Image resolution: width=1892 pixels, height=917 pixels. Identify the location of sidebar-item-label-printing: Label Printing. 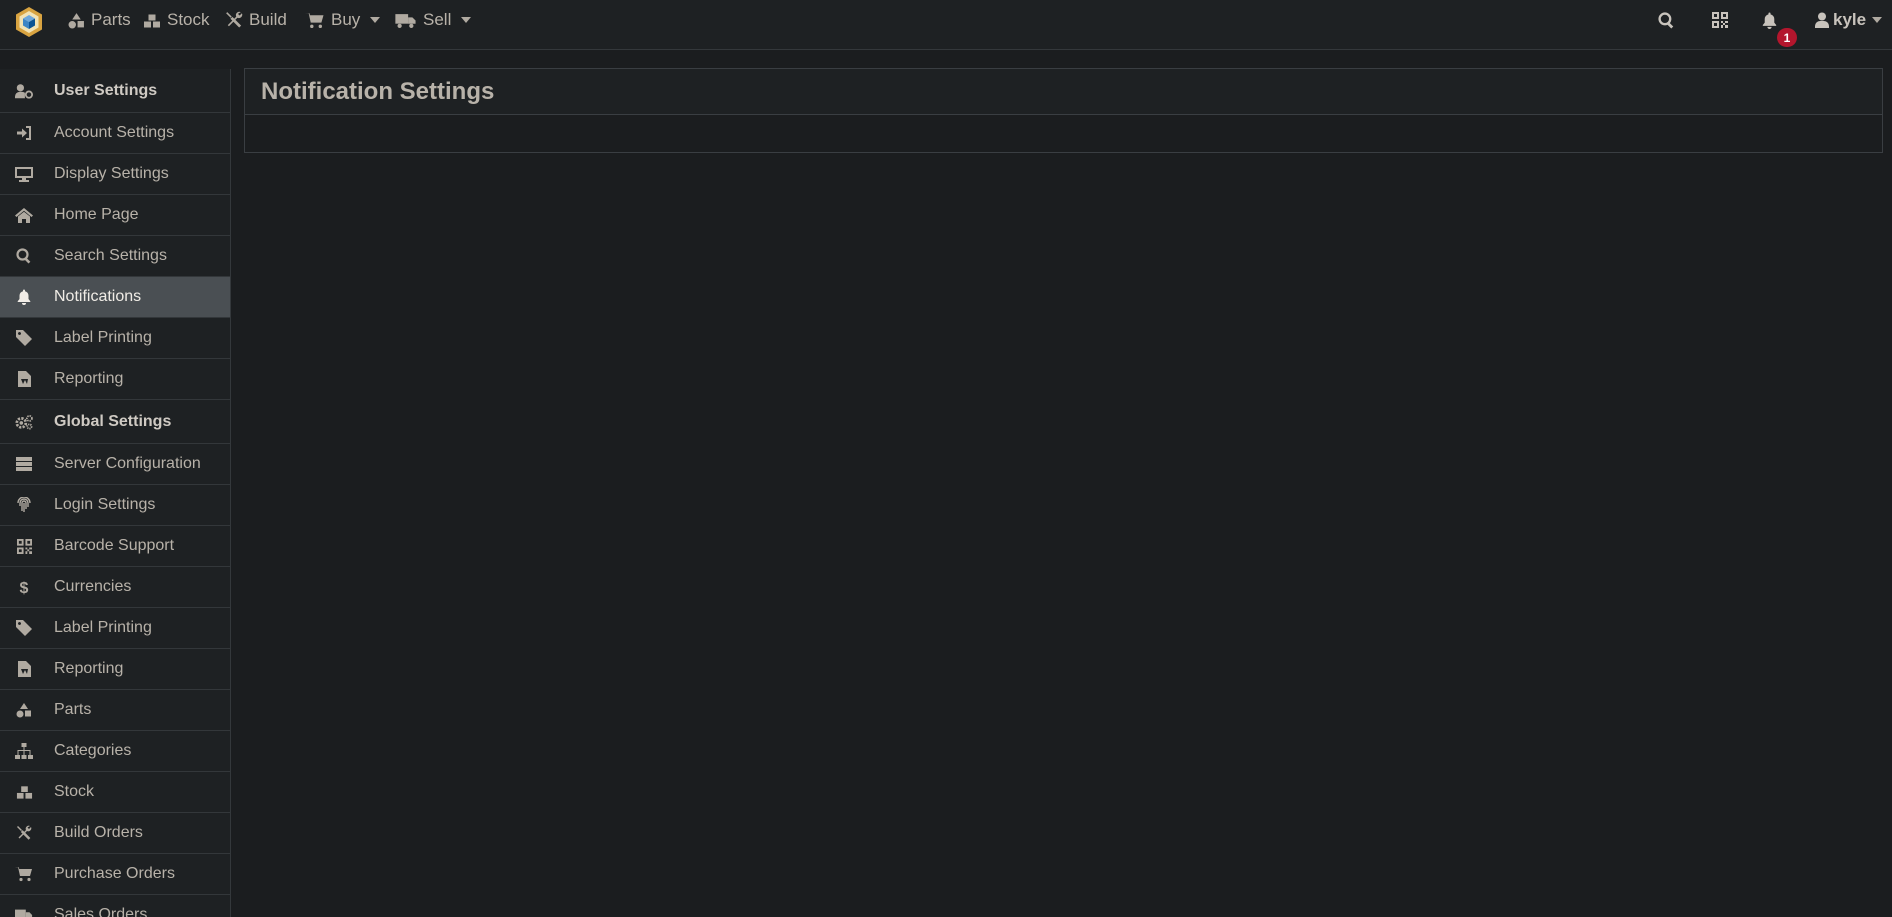
(115, 338).